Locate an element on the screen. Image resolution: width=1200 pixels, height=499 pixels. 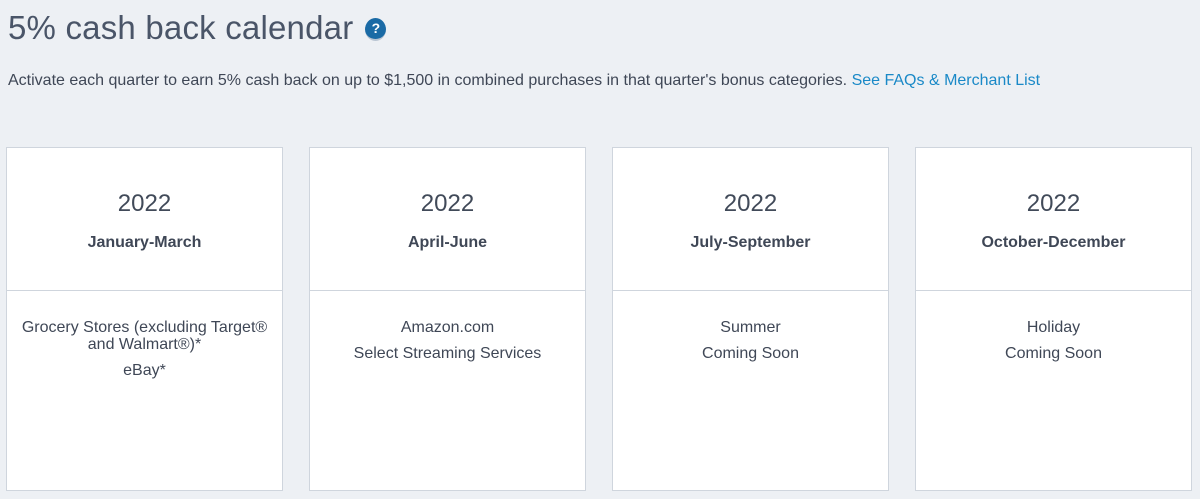
quarter-categories: Summer Coming Soon is located at coordinates (750, 326).